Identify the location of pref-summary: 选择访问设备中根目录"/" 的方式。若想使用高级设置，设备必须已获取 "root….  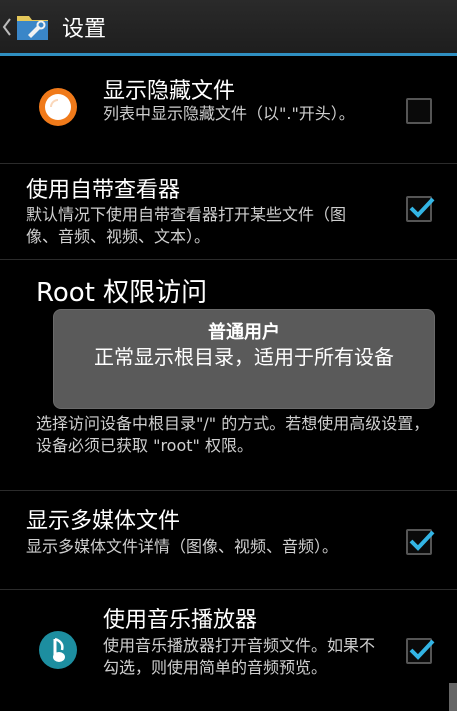
(233, 434).